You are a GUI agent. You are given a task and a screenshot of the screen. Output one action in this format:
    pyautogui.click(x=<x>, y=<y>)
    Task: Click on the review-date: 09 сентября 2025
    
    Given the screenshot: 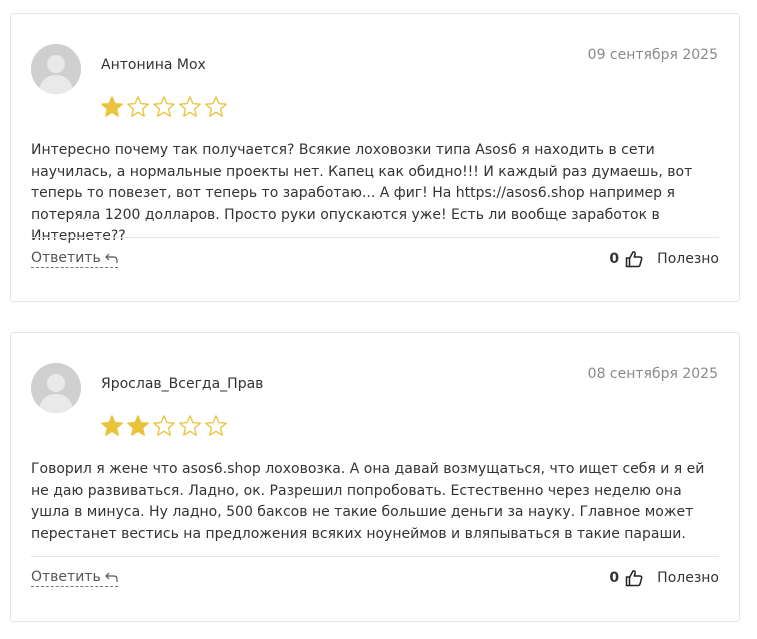 What is the action you would take?
    pyautogui.click(x=652, y=55)
    